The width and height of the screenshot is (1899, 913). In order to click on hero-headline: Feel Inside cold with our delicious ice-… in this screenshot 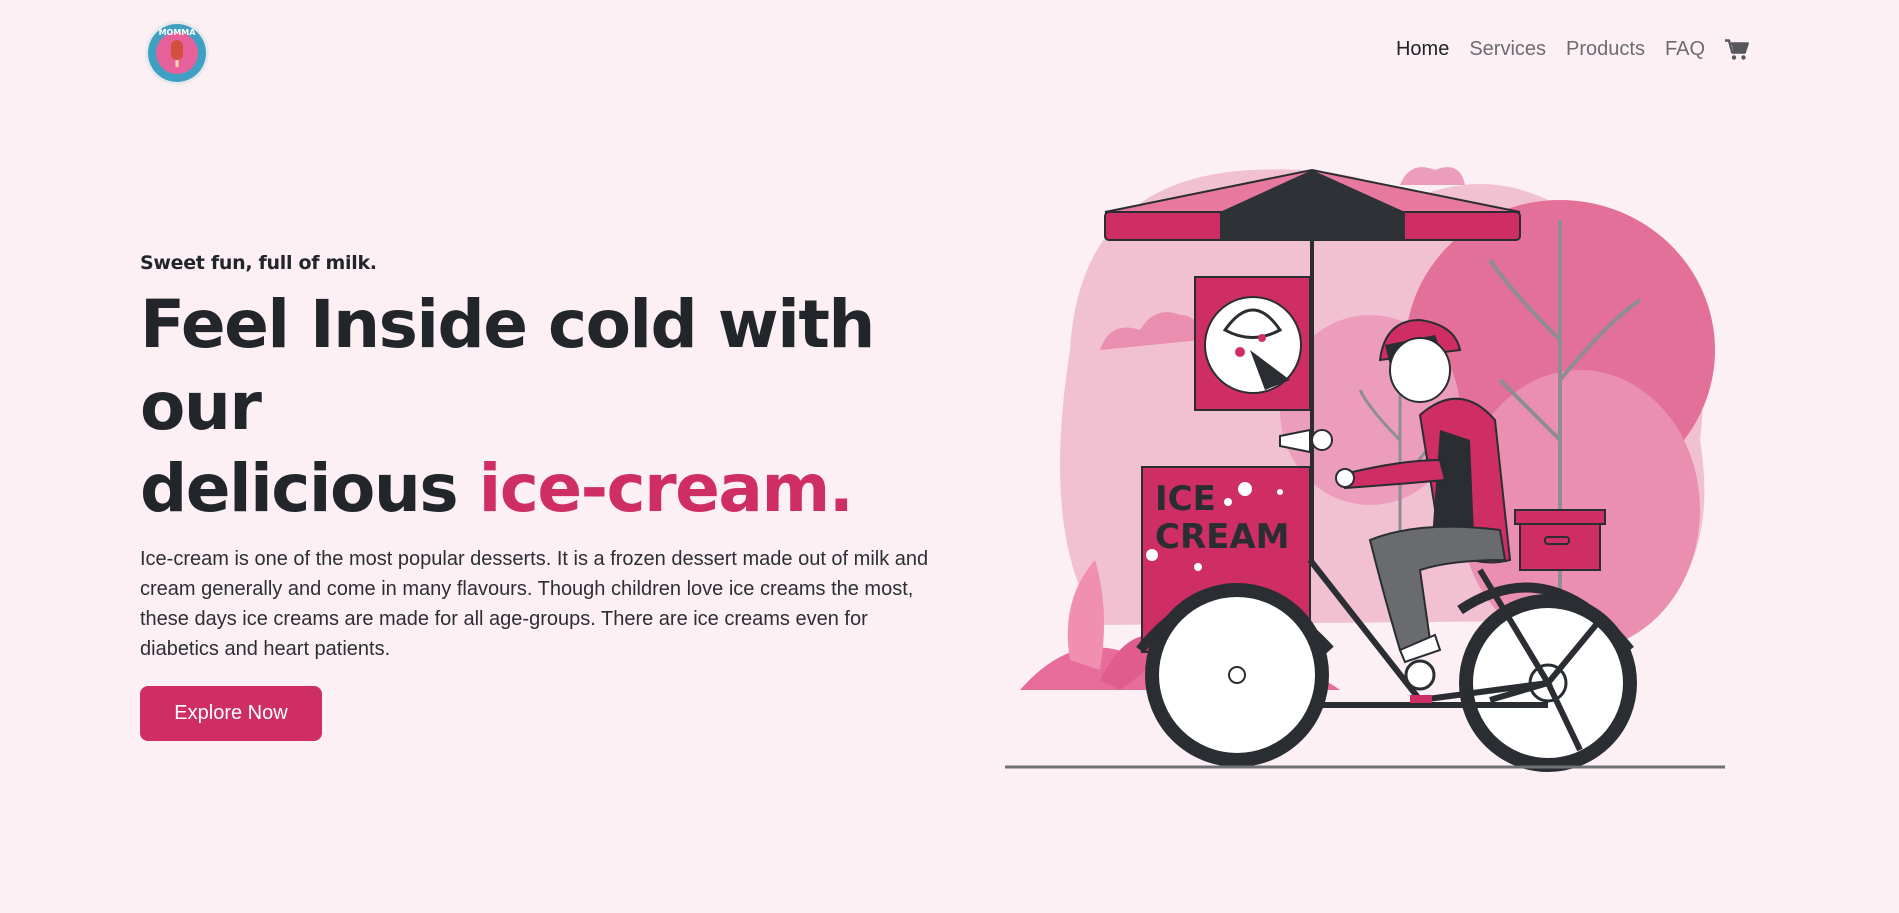, I will do `click(550, 407)`.